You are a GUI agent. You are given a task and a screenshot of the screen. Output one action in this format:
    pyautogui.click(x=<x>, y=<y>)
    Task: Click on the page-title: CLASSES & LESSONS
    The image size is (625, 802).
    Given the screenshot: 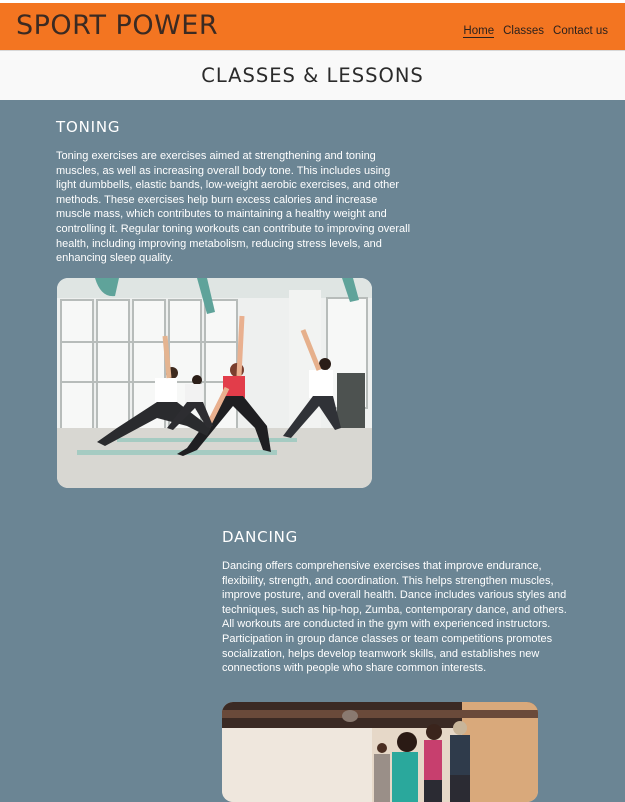 What is the action you would take?
    pyautogui.click(x=312, y=75)
    